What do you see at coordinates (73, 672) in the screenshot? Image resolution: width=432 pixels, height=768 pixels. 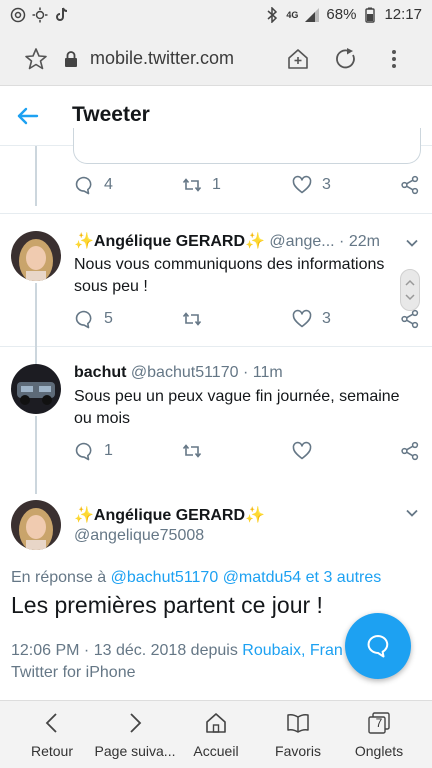 I see `client-source: Twitter for iPhone` at bounding box center [73, 672].